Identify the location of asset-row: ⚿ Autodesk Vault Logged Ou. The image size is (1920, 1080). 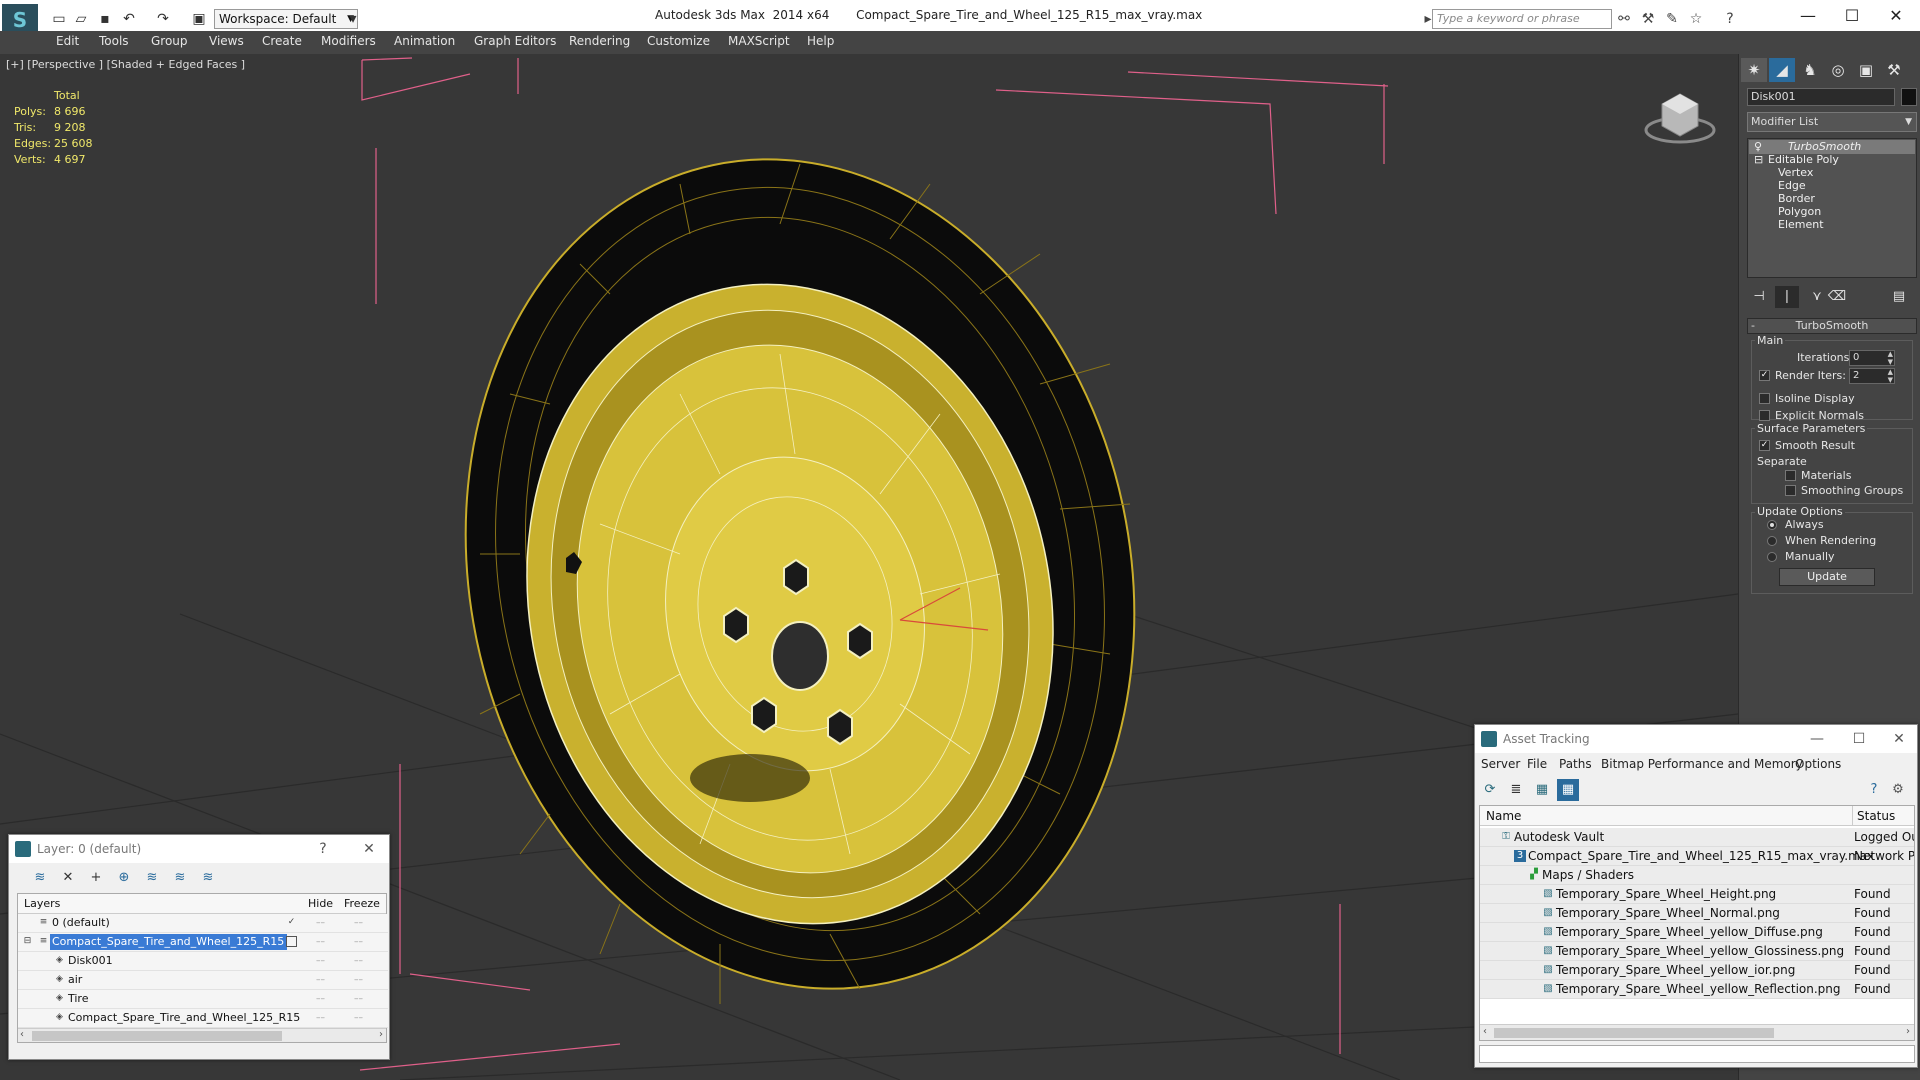
(1697, 837).